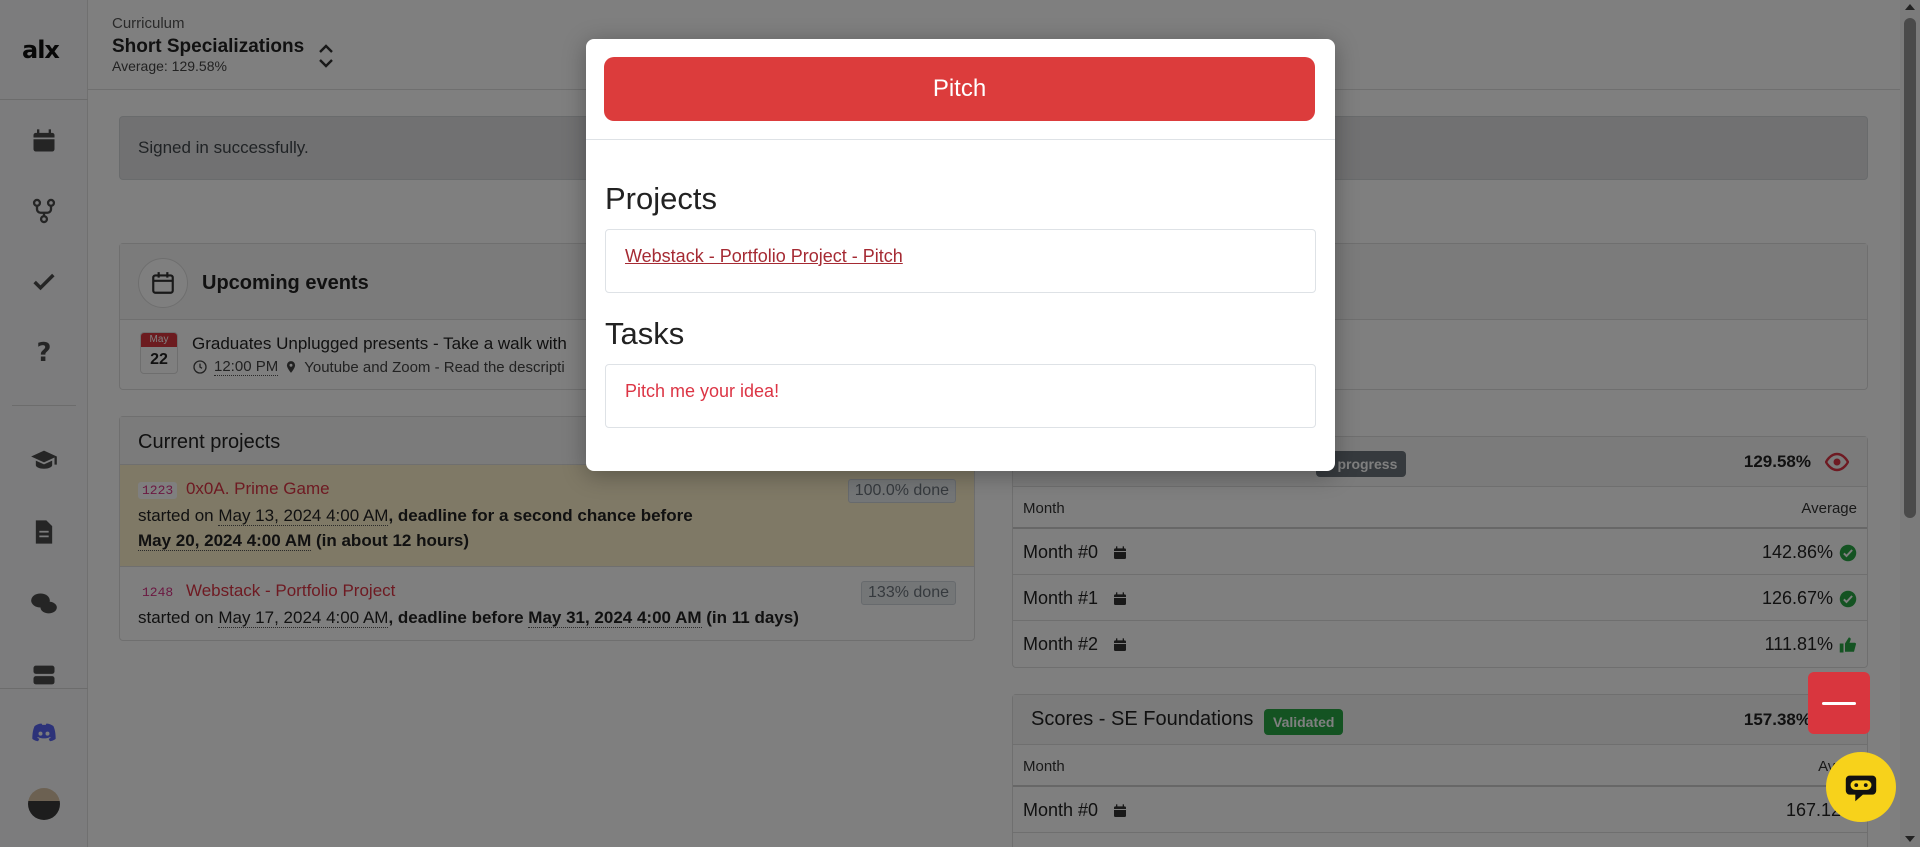 The width and height of the screenshot is (1920, 847). Describe the element at coordinates (1839, 703) in the screenshot. I see `collapse-button` at that location.